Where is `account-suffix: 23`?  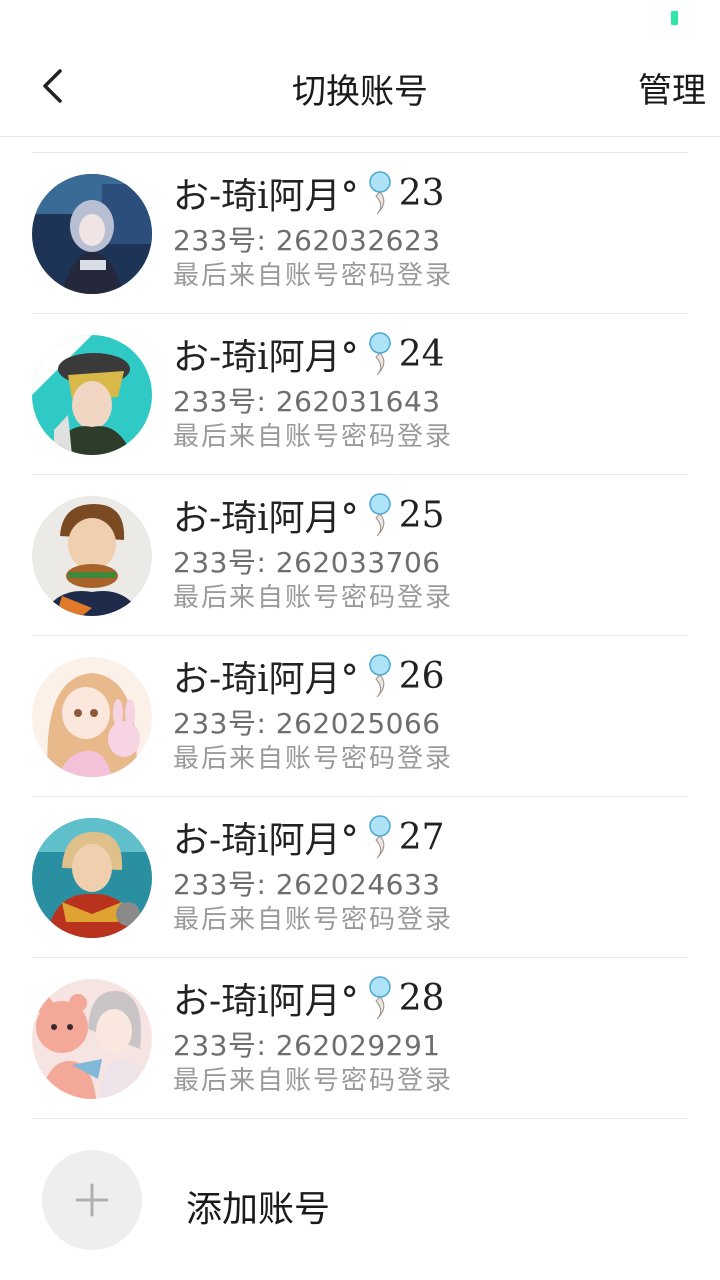
account-suffix: 23 is located at coordinates (421, 193).